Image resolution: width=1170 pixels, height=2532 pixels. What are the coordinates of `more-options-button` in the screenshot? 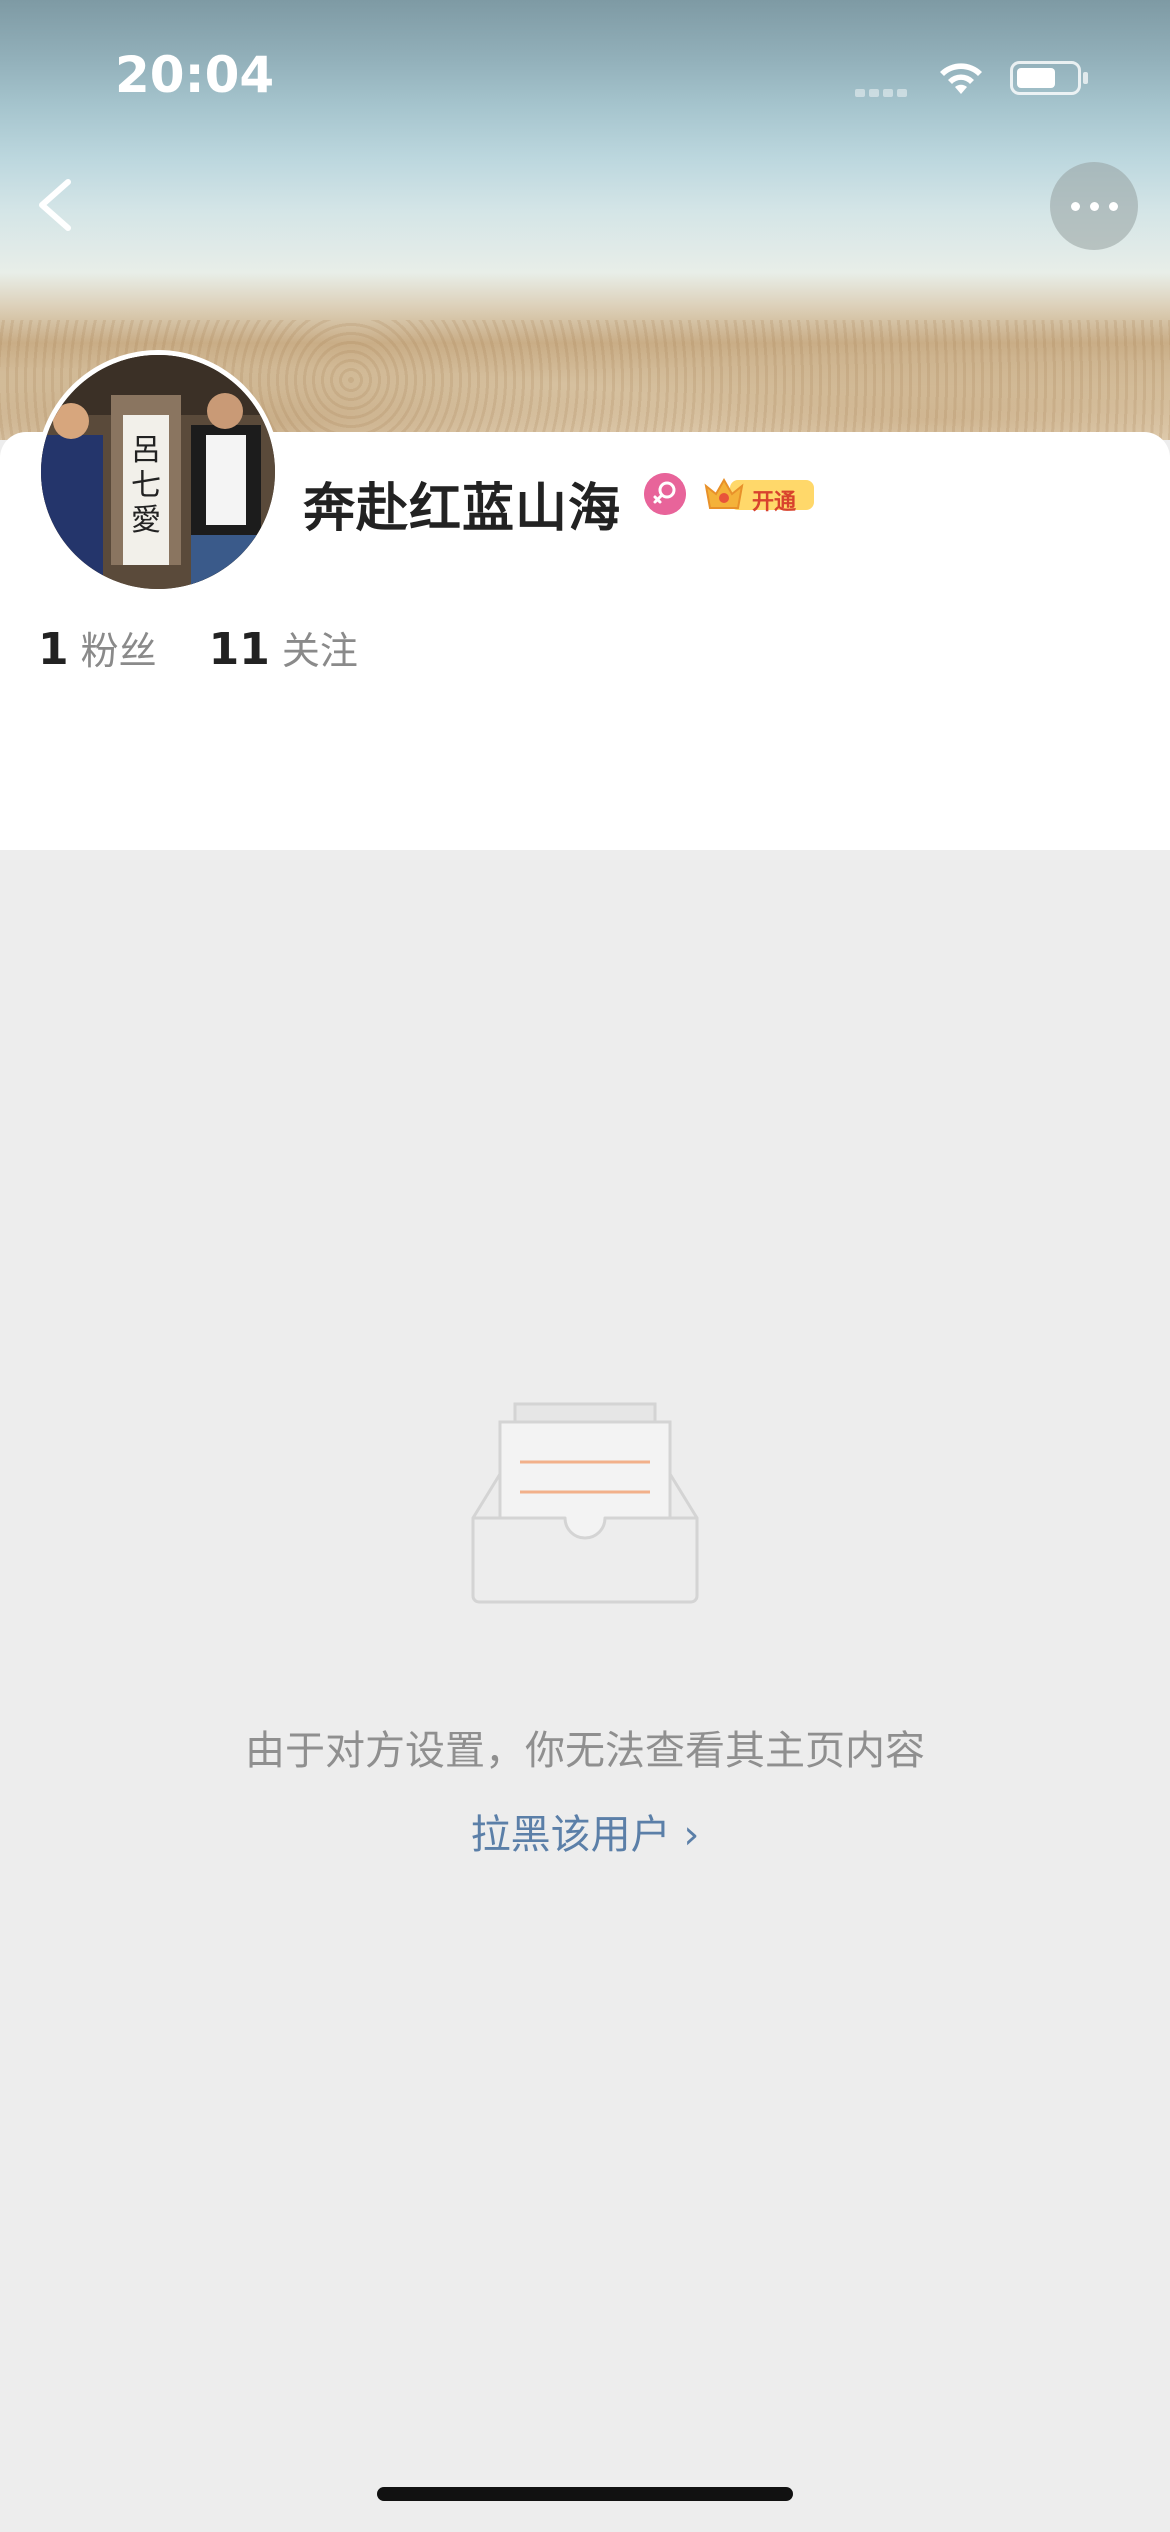 It's located at (1094, 206).